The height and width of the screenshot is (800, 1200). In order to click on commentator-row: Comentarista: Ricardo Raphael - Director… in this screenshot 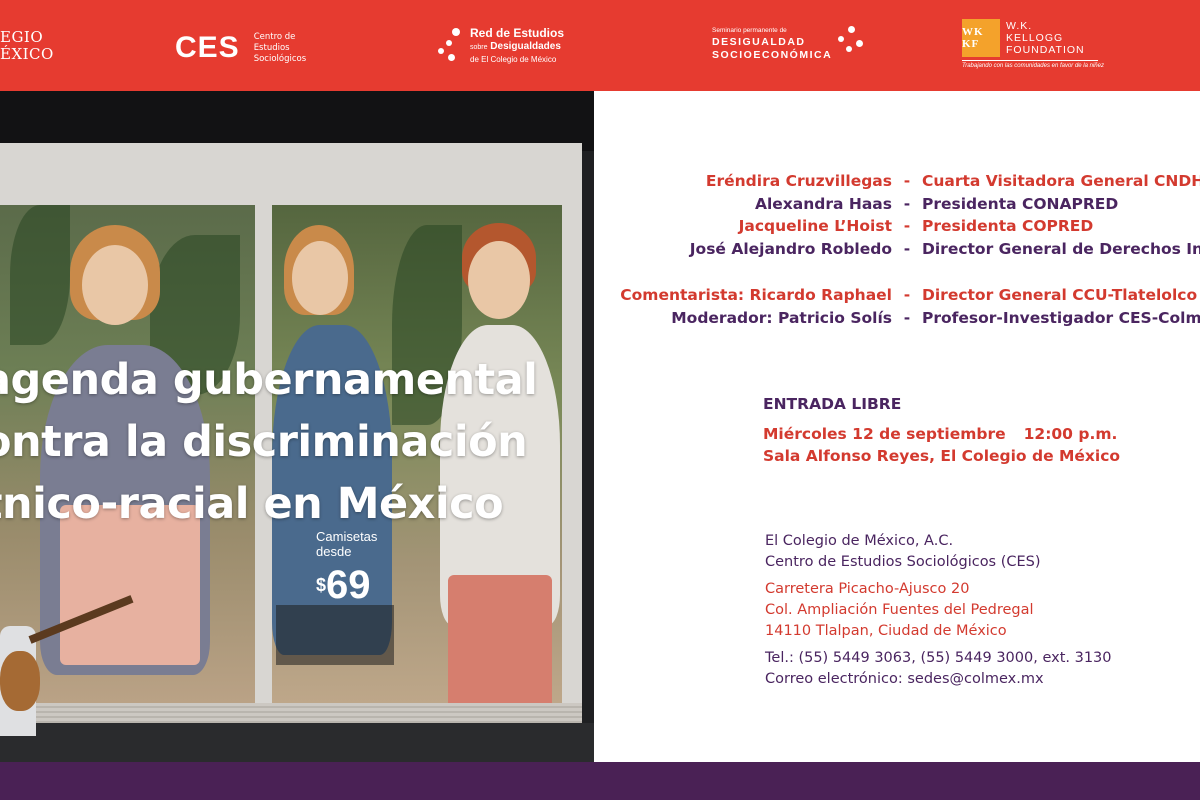, I will do `click(900, 295)`.